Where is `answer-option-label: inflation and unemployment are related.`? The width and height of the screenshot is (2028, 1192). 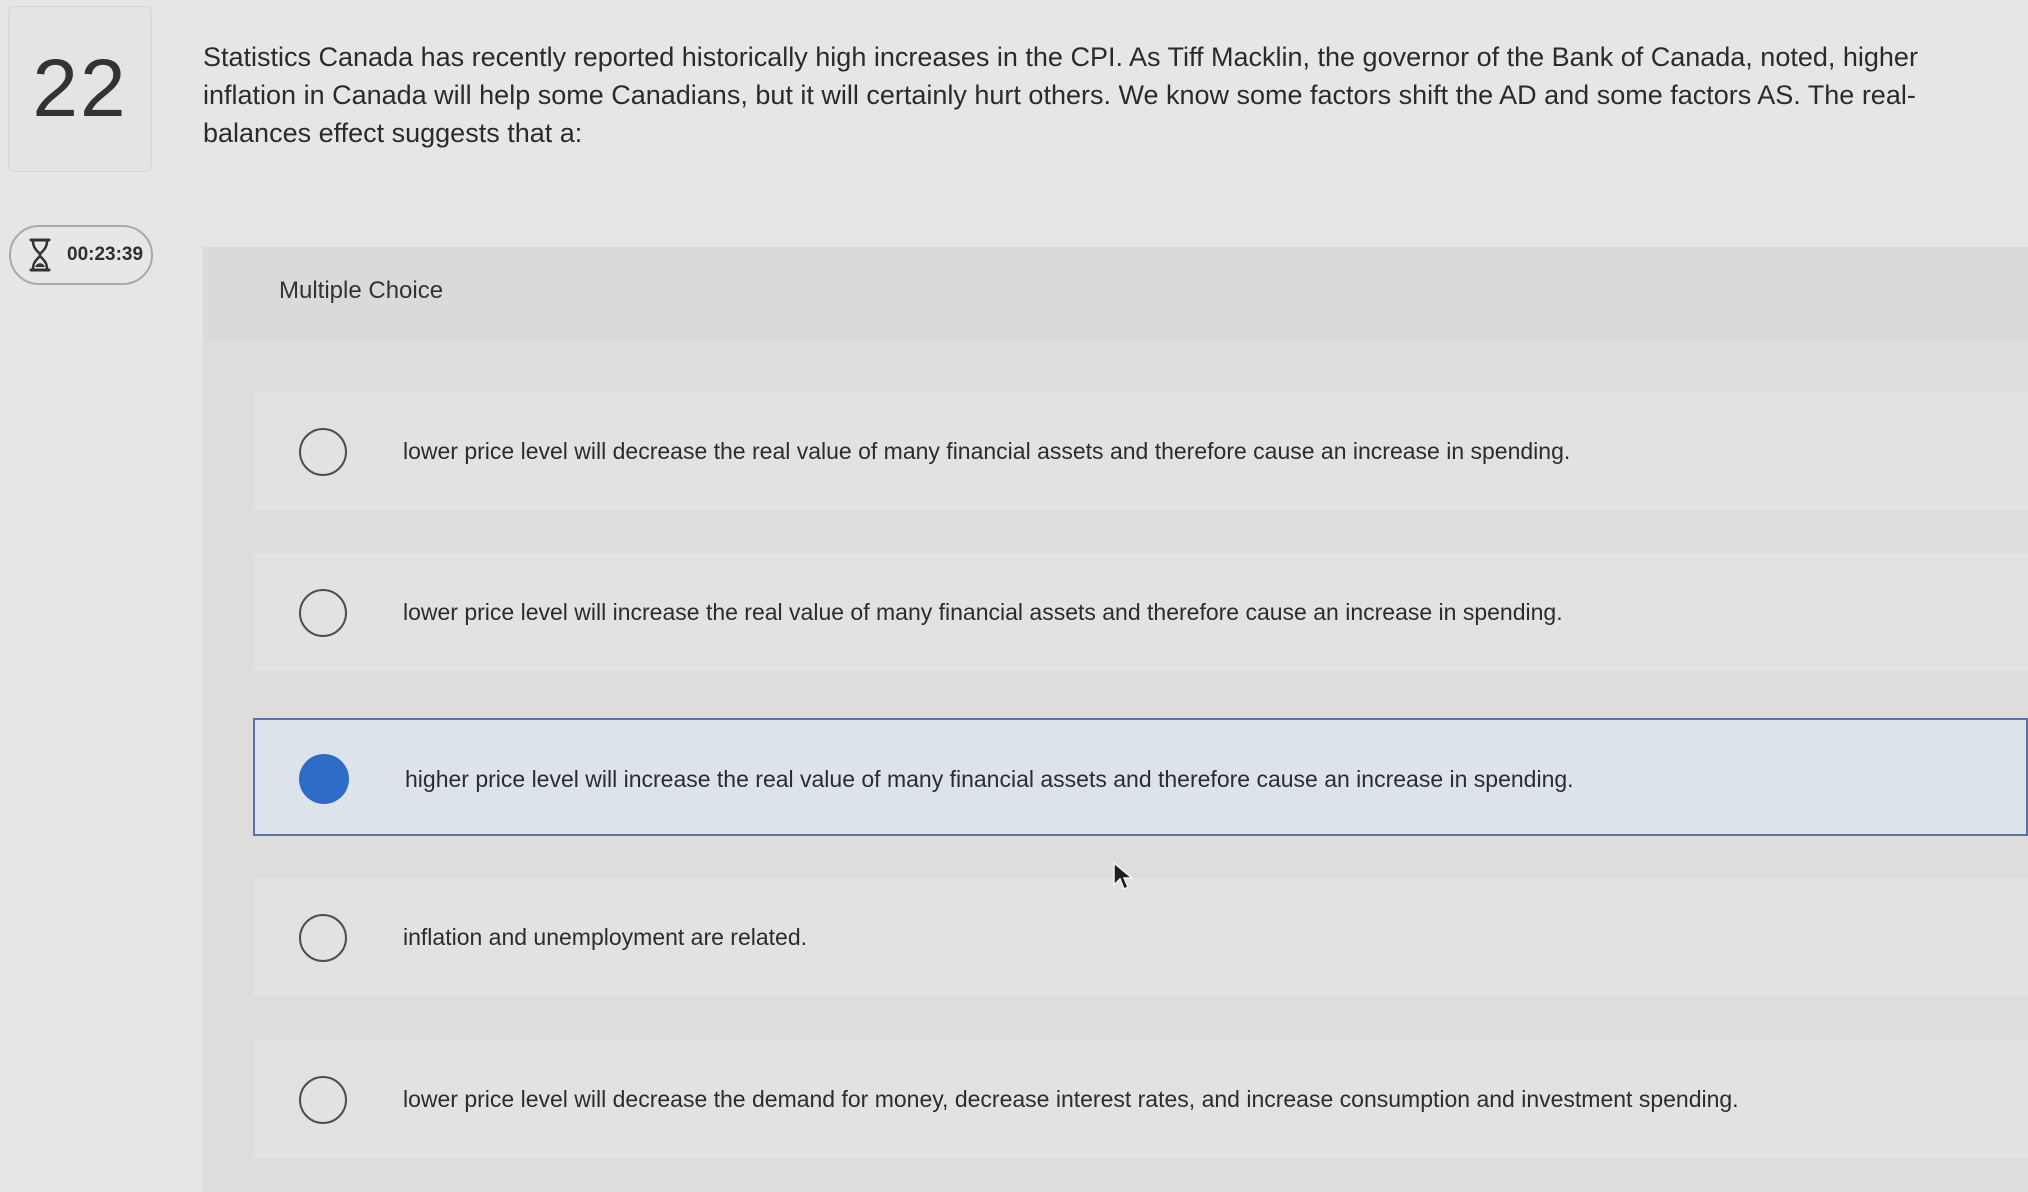
answer-option-label: inflation and unemployment are related. is located at coordinates (605, 936).